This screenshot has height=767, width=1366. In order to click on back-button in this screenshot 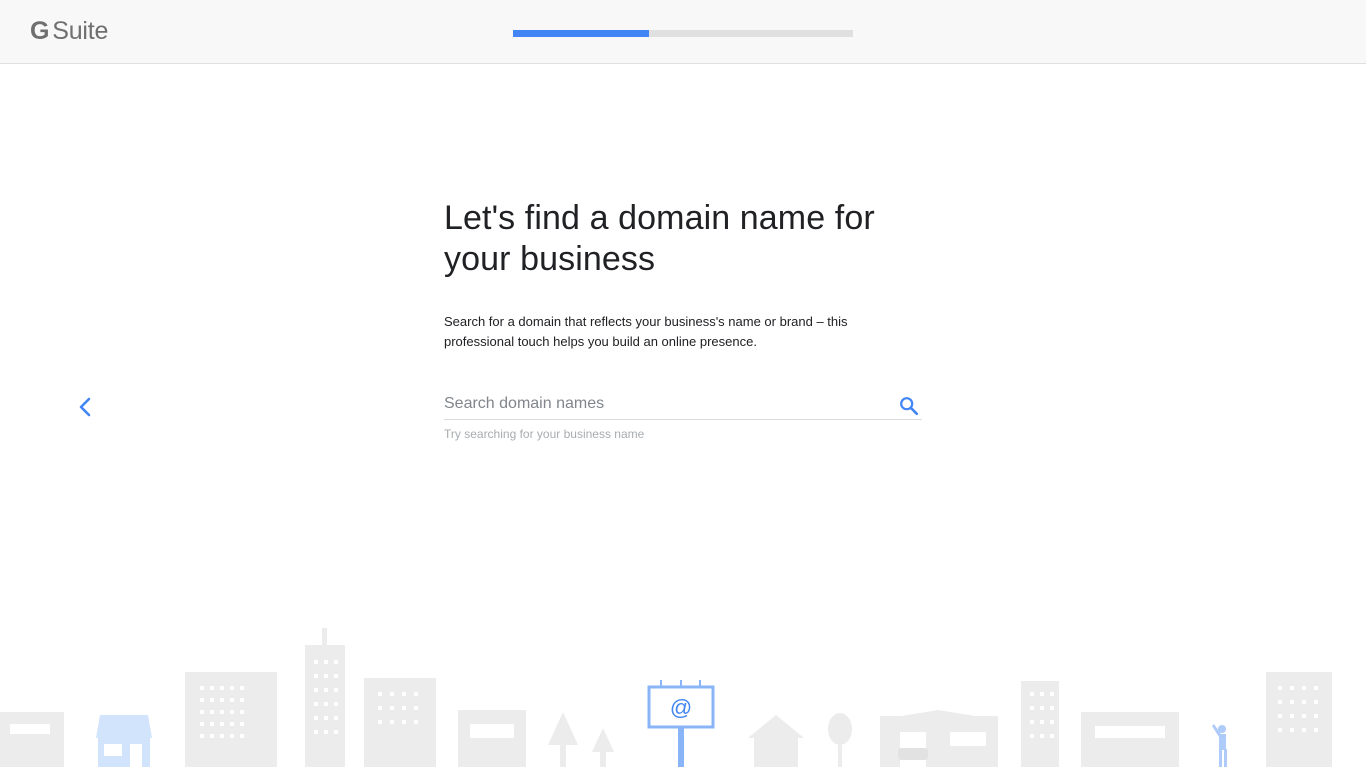, I will do `click(85, 407)`.